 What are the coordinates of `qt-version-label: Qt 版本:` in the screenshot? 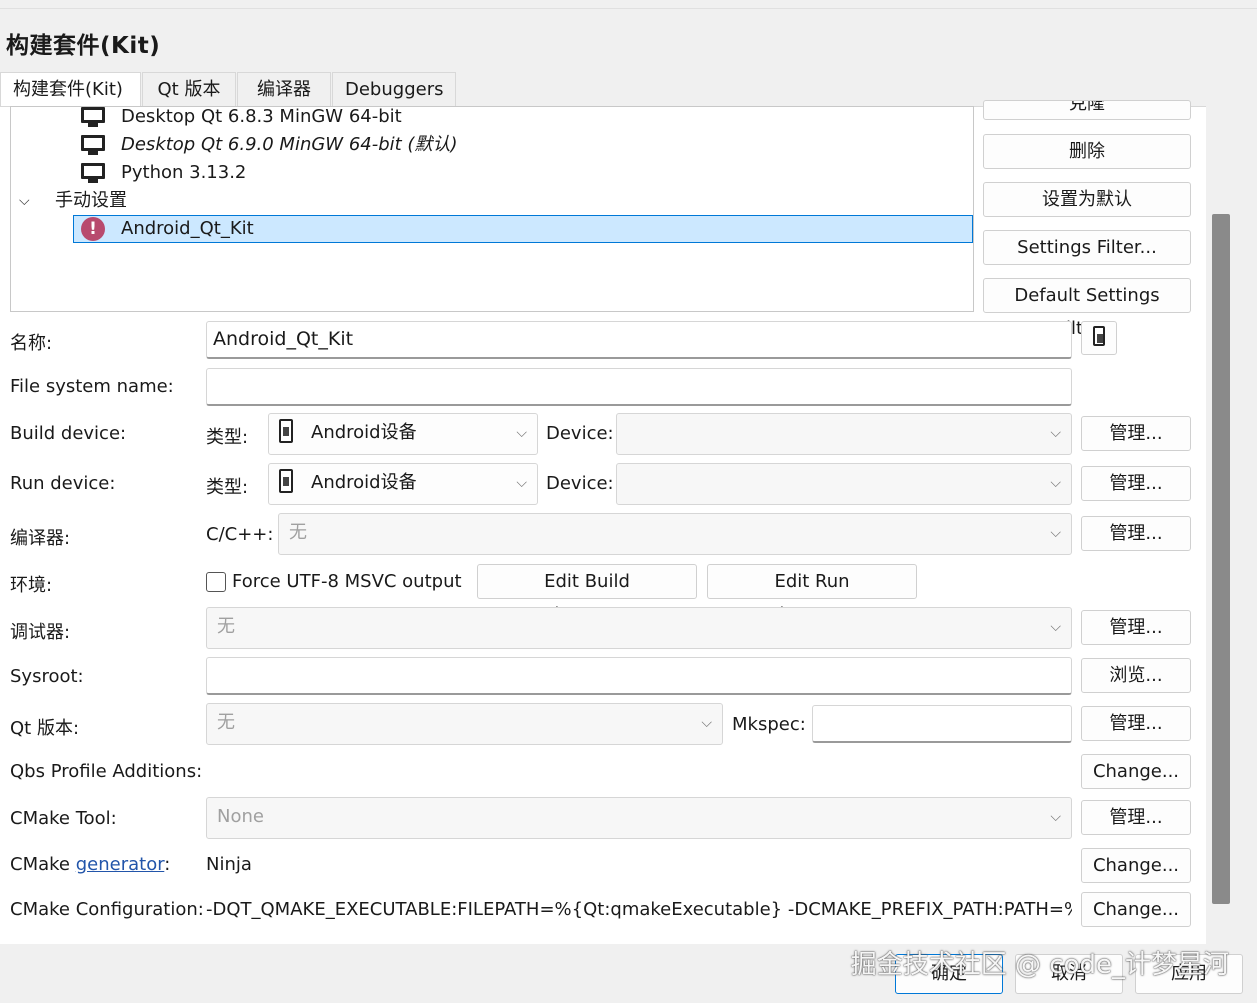 It's located at (45, 728).